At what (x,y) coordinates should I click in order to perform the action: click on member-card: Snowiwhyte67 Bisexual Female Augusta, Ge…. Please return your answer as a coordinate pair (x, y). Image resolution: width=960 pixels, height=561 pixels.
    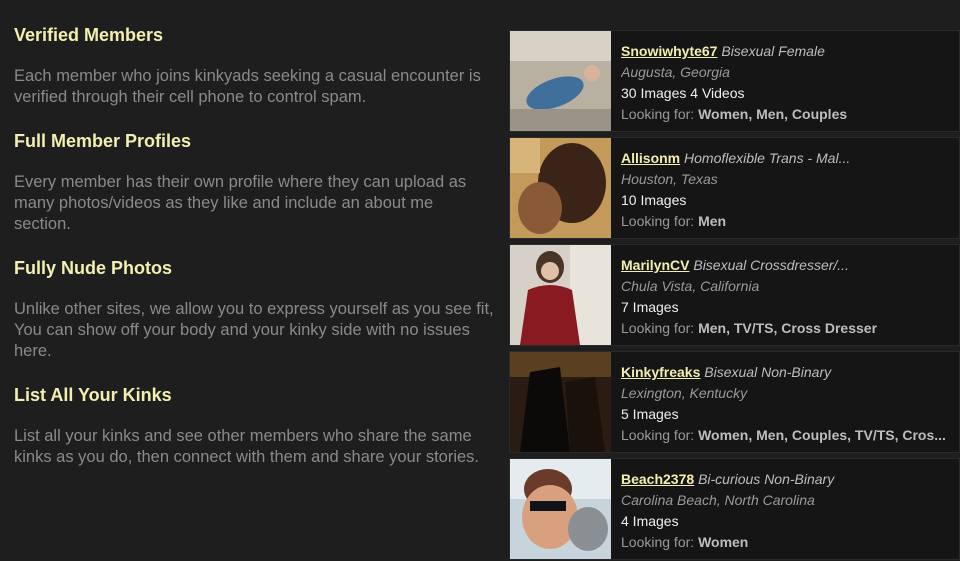
    Looking at the image, I should click on (734, 81).